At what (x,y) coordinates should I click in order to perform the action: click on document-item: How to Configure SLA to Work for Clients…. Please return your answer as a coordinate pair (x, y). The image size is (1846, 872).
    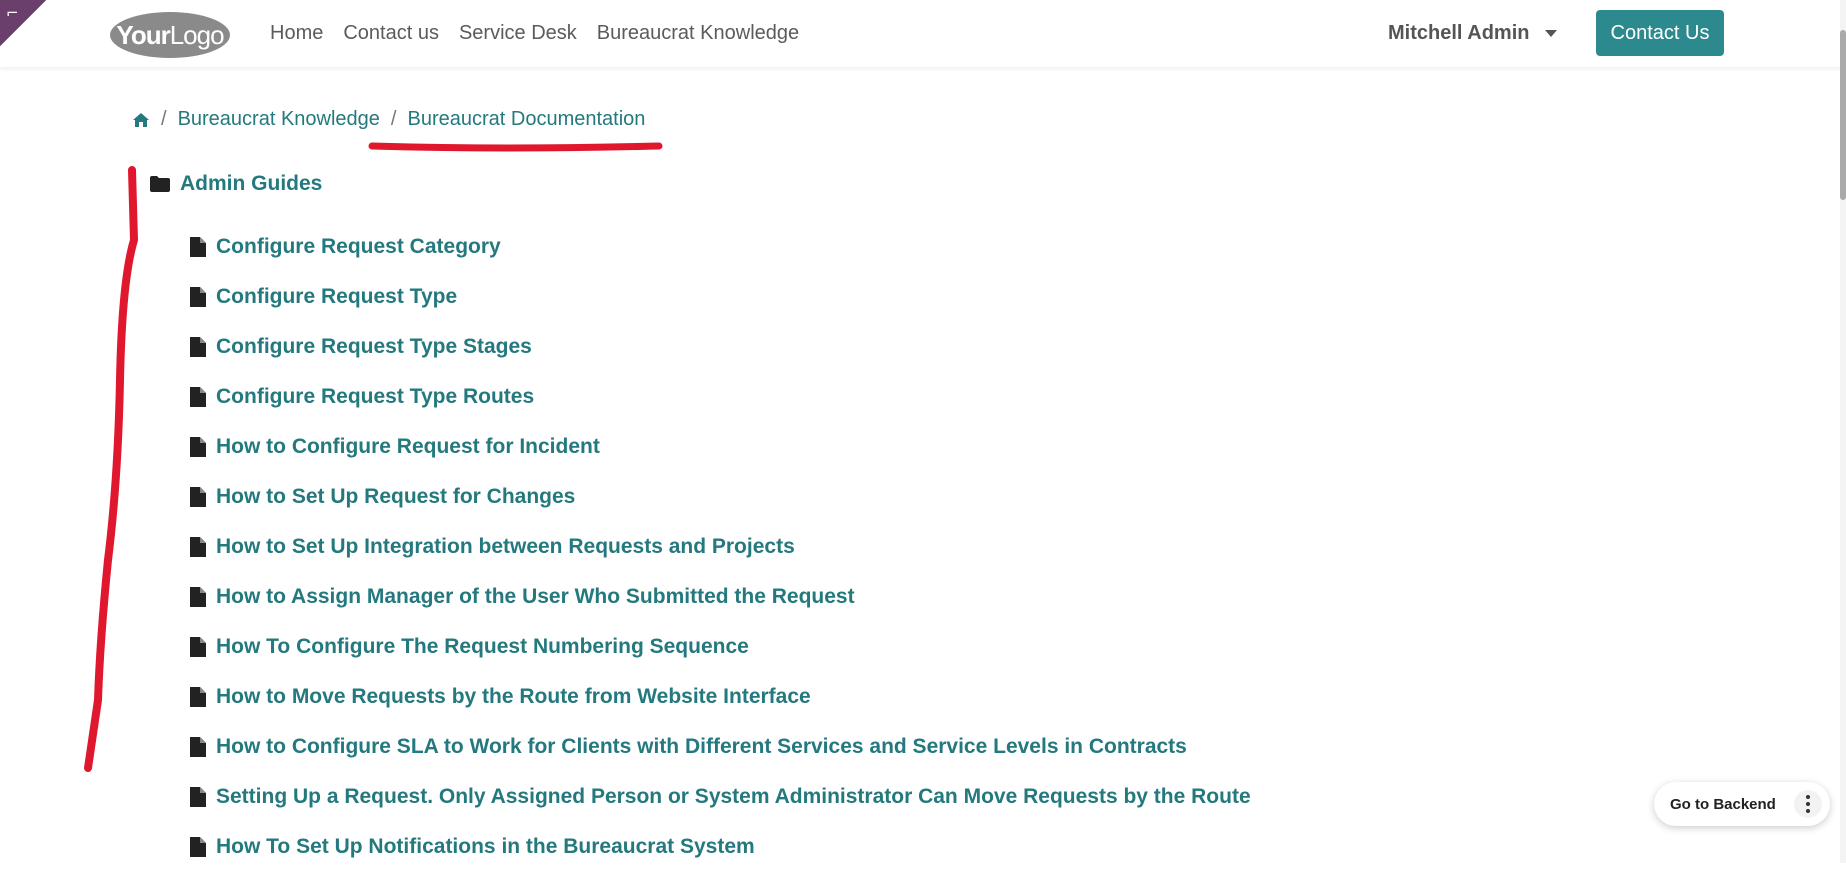
    Looking at the image, I should click on (720, 747).